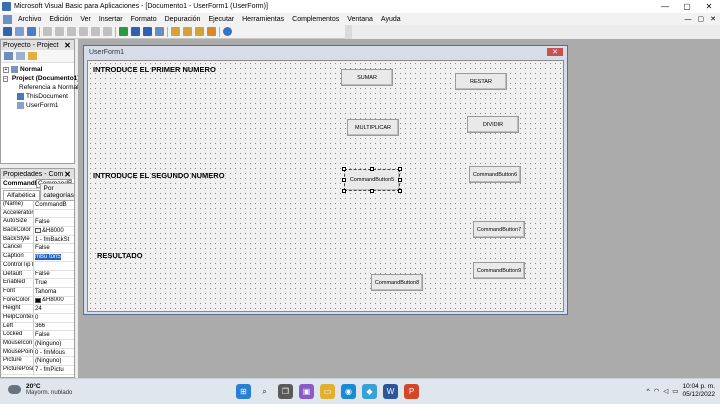  Describe the element at coordinates (83, 31) in the screenshot. I see `find-icon` at that location.